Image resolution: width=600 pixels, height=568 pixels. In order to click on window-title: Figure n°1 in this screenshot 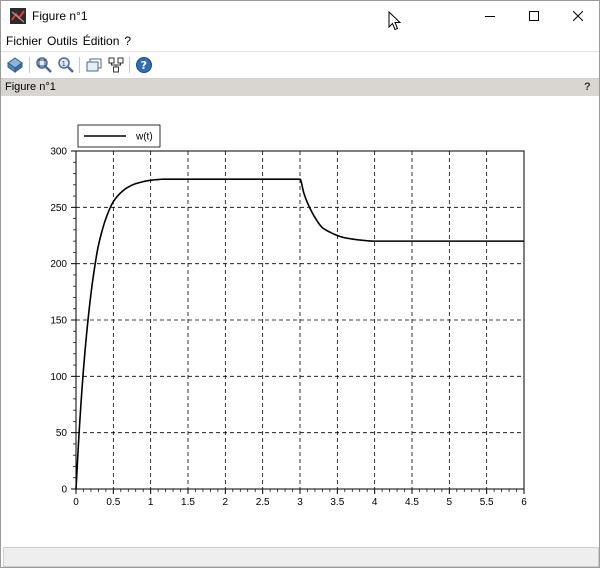, I will do `click(60, 16)`.